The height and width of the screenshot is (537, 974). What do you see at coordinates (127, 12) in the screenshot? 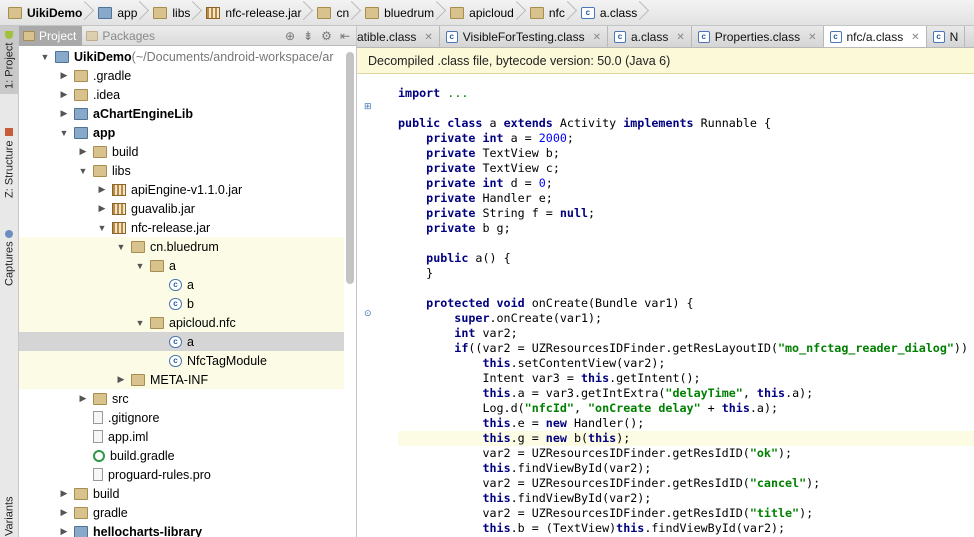
I see `breadcrumb-label: app` at bounding box center [127, 12].